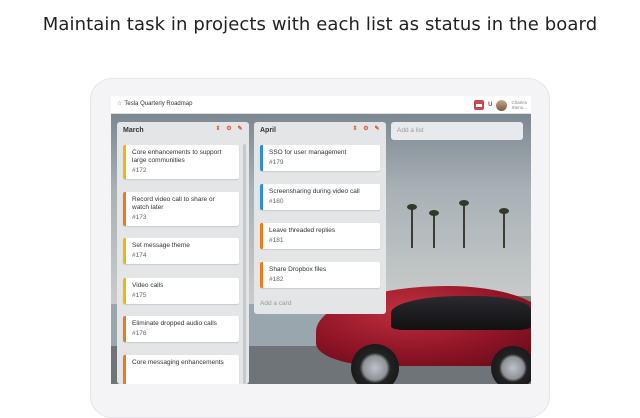 The height and width of the screenshot is (418, 640). I want to click on card: Set message theme #174, so click(181, 251).